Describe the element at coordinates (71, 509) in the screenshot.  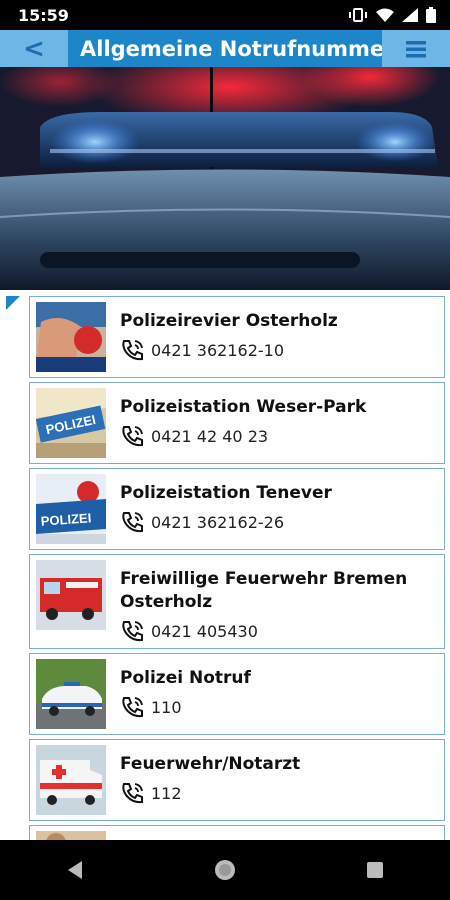
I see `police-car-roof-photo: POLIZEI` at that location.